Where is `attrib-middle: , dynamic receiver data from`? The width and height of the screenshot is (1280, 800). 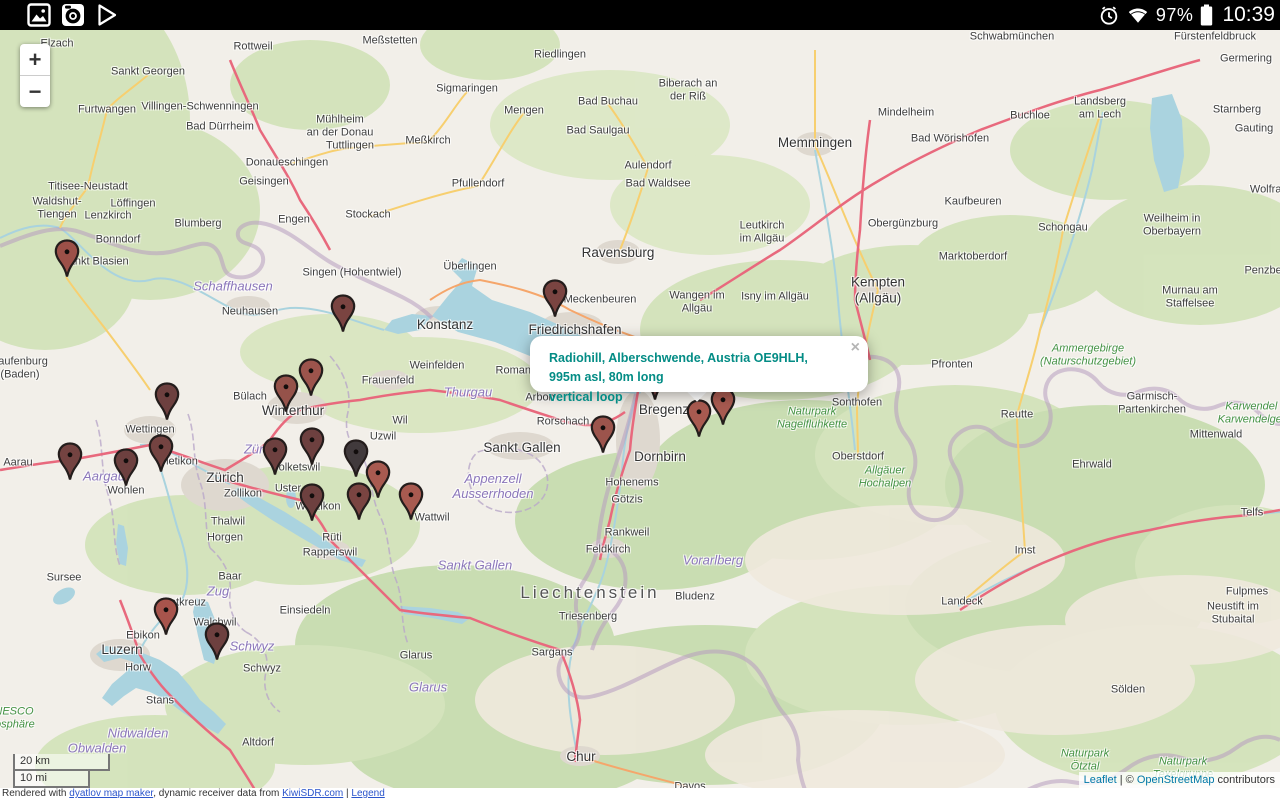
attrib-middle: , dynamic receiver data from is located at coordinates (218, 793).